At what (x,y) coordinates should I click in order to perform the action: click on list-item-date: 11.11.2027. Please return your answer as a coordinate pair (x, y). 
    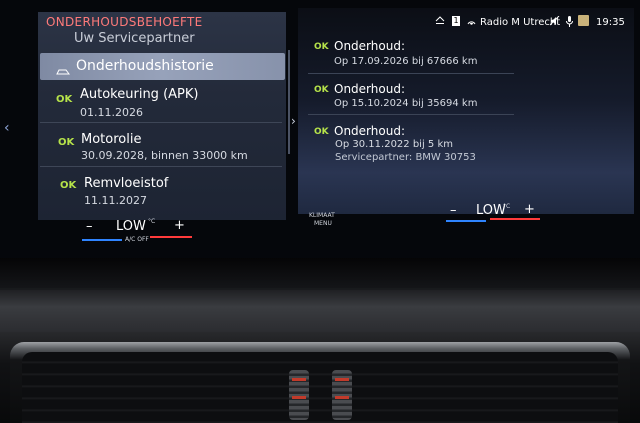
    Looking at the image, I should click on (115, 200).